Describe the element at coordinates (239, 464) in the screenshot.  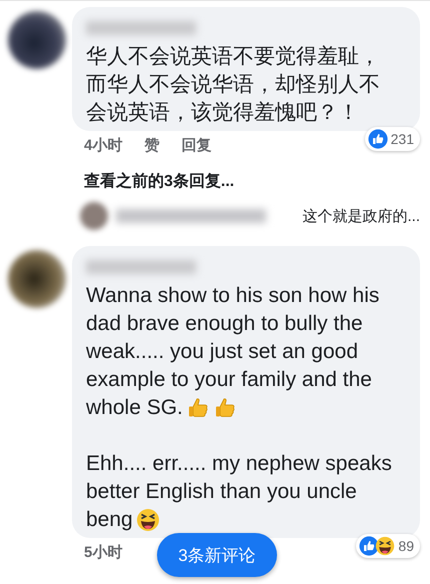
I see `comment-text: Ehh.... err..... my nephew speaks` at that location.